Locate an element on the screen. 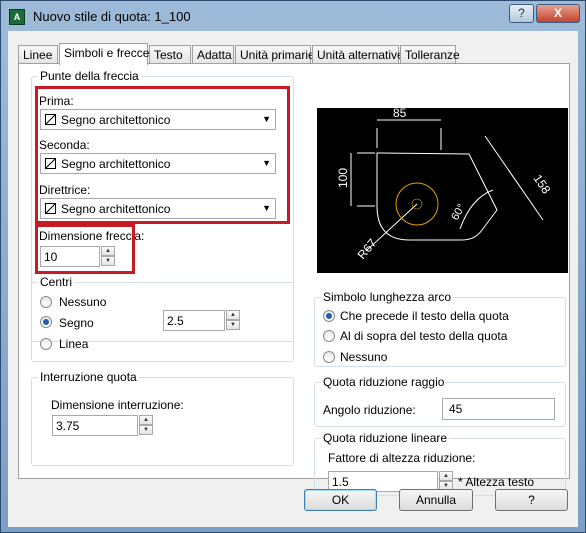  ok-button: OK is located at coordinates (340, 500).